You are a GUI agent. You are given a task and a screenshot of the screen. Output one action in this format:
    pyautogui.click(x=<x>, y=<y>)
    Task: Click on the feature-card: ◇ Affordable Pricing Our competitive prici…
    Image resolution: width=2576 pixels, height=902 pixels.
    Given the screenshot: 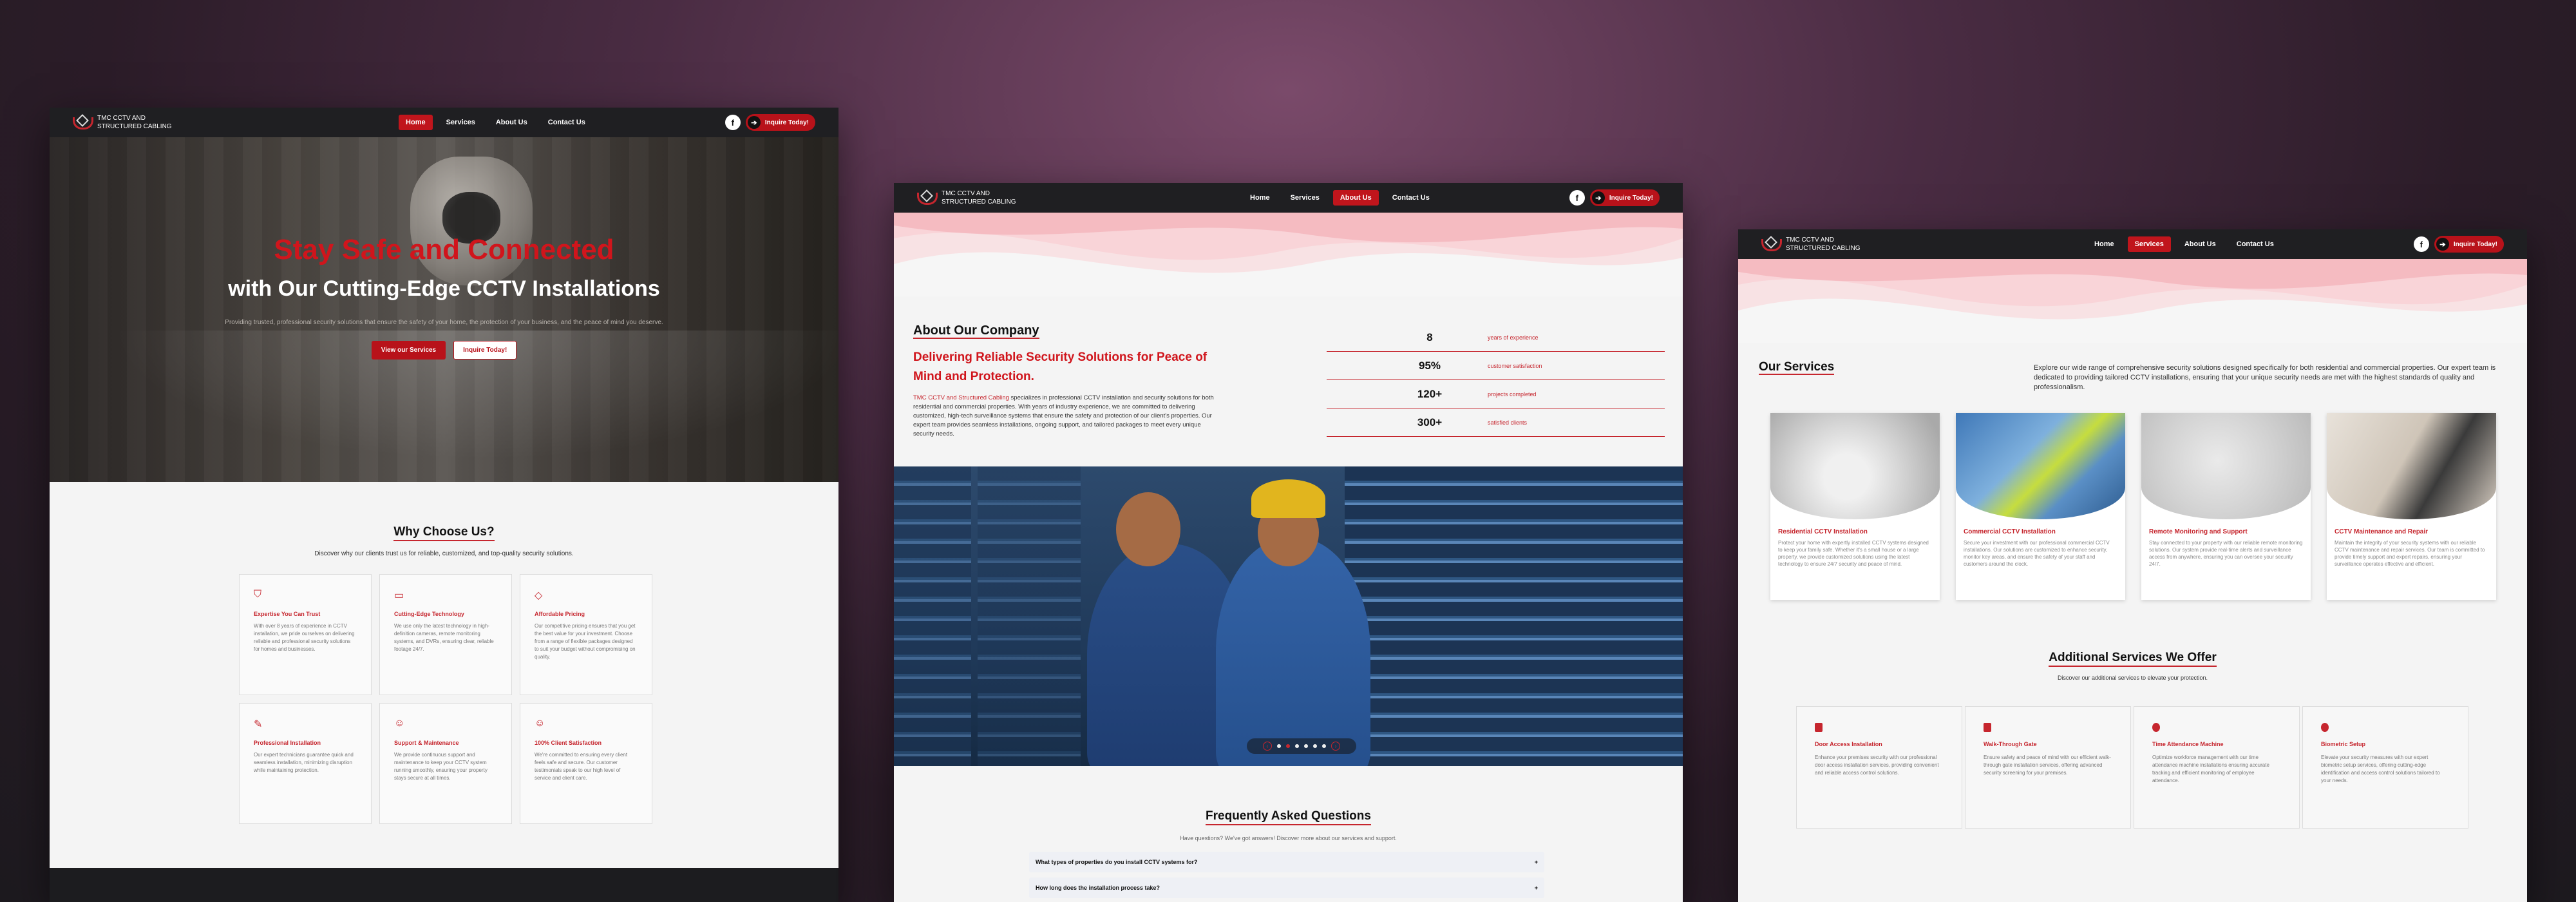 What is the action you would take?
    pyautogui.click(x=586, y=634)
    